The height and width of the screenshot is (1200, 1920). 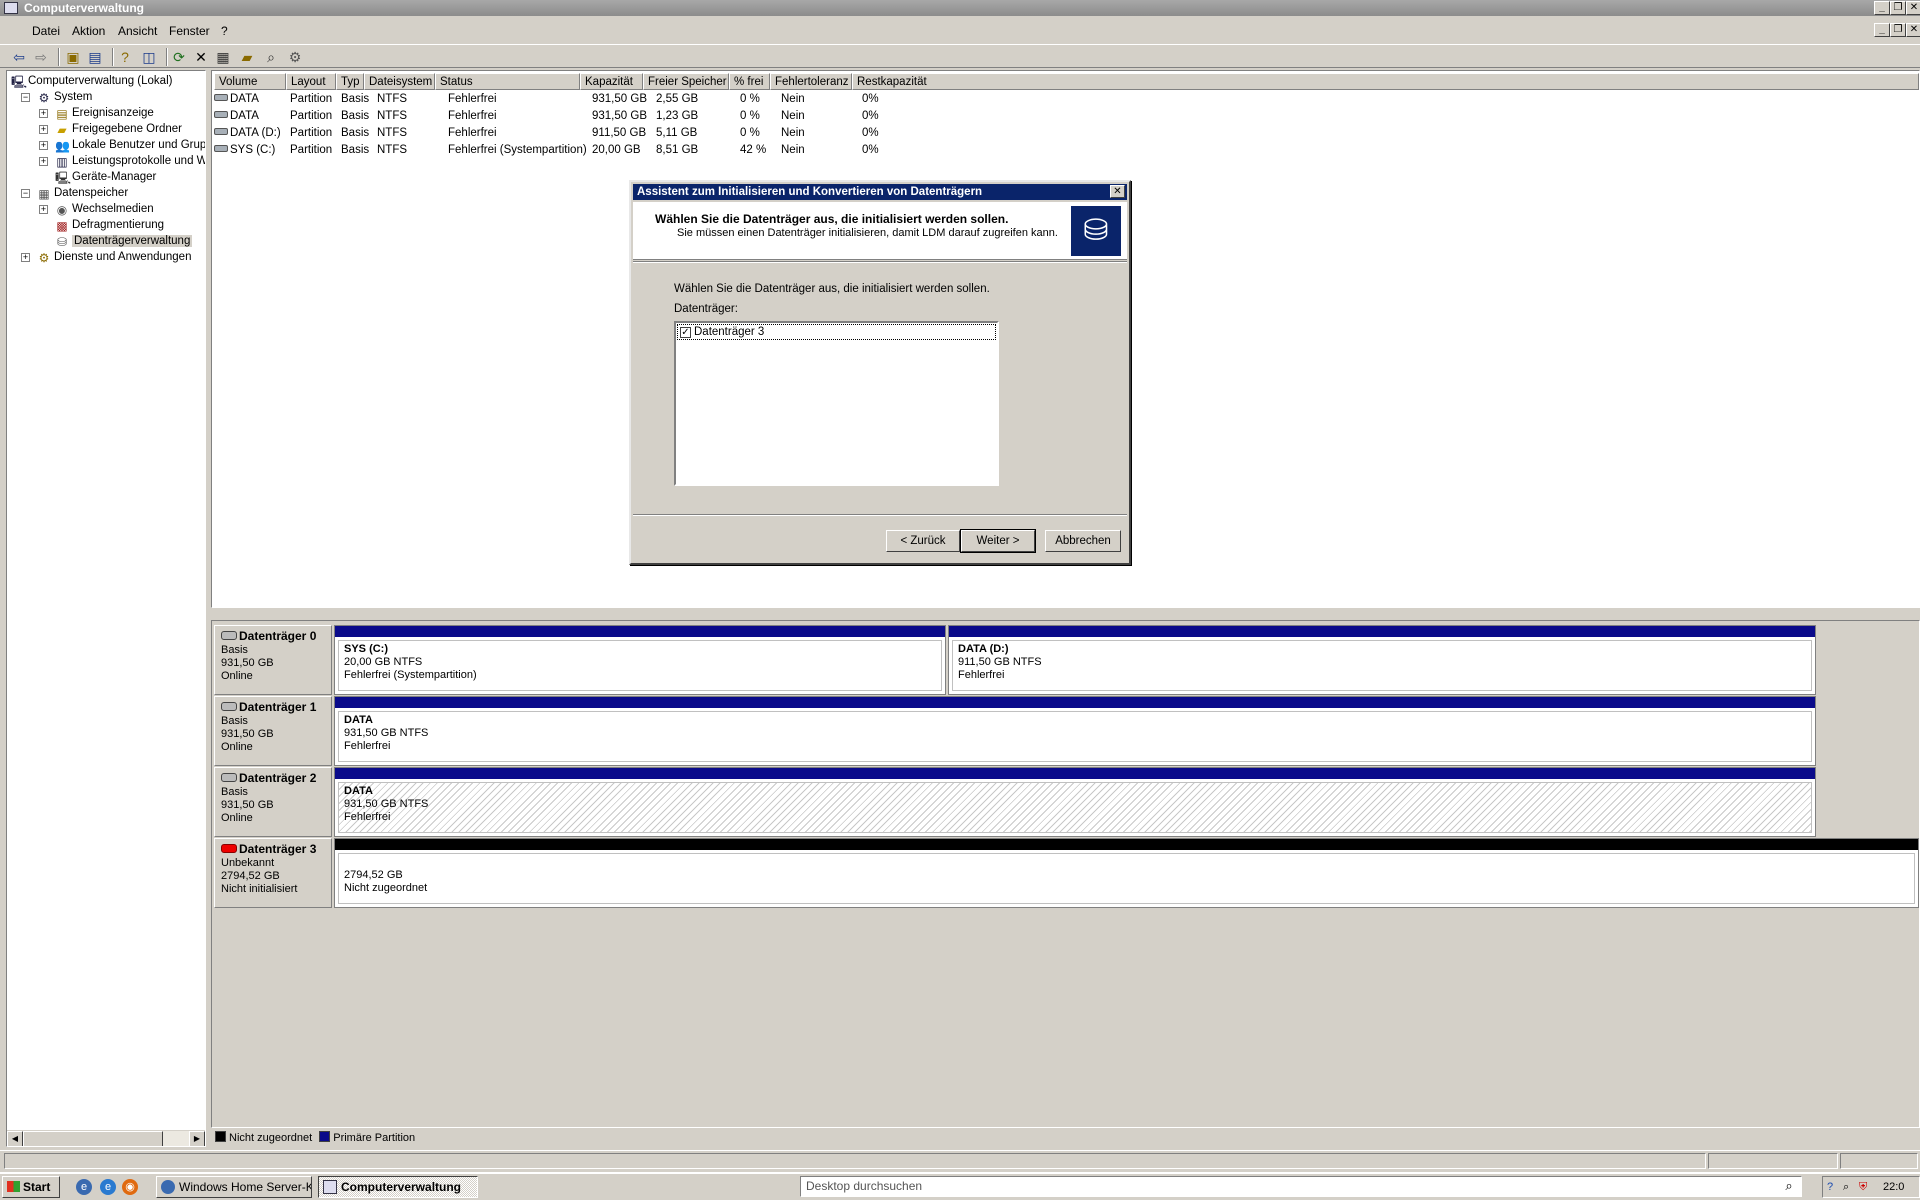 I want to click on menu-datei: Datei, so click(x=46, y=31).